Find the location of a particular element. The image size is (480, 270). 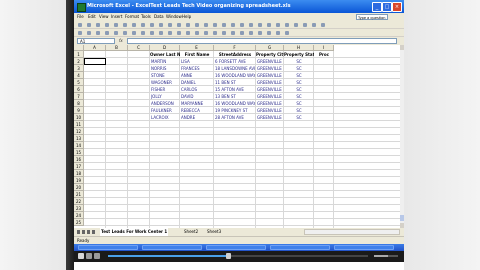

last-sheet-button is located at coordinates (93, 232).